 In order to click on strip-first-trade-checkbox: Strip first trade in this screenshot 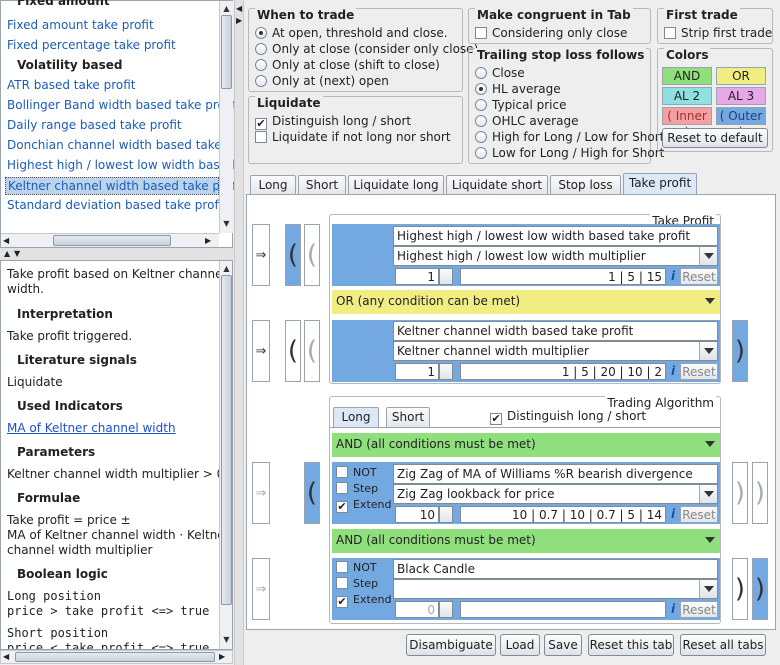, I will do `click(718, 33)`.